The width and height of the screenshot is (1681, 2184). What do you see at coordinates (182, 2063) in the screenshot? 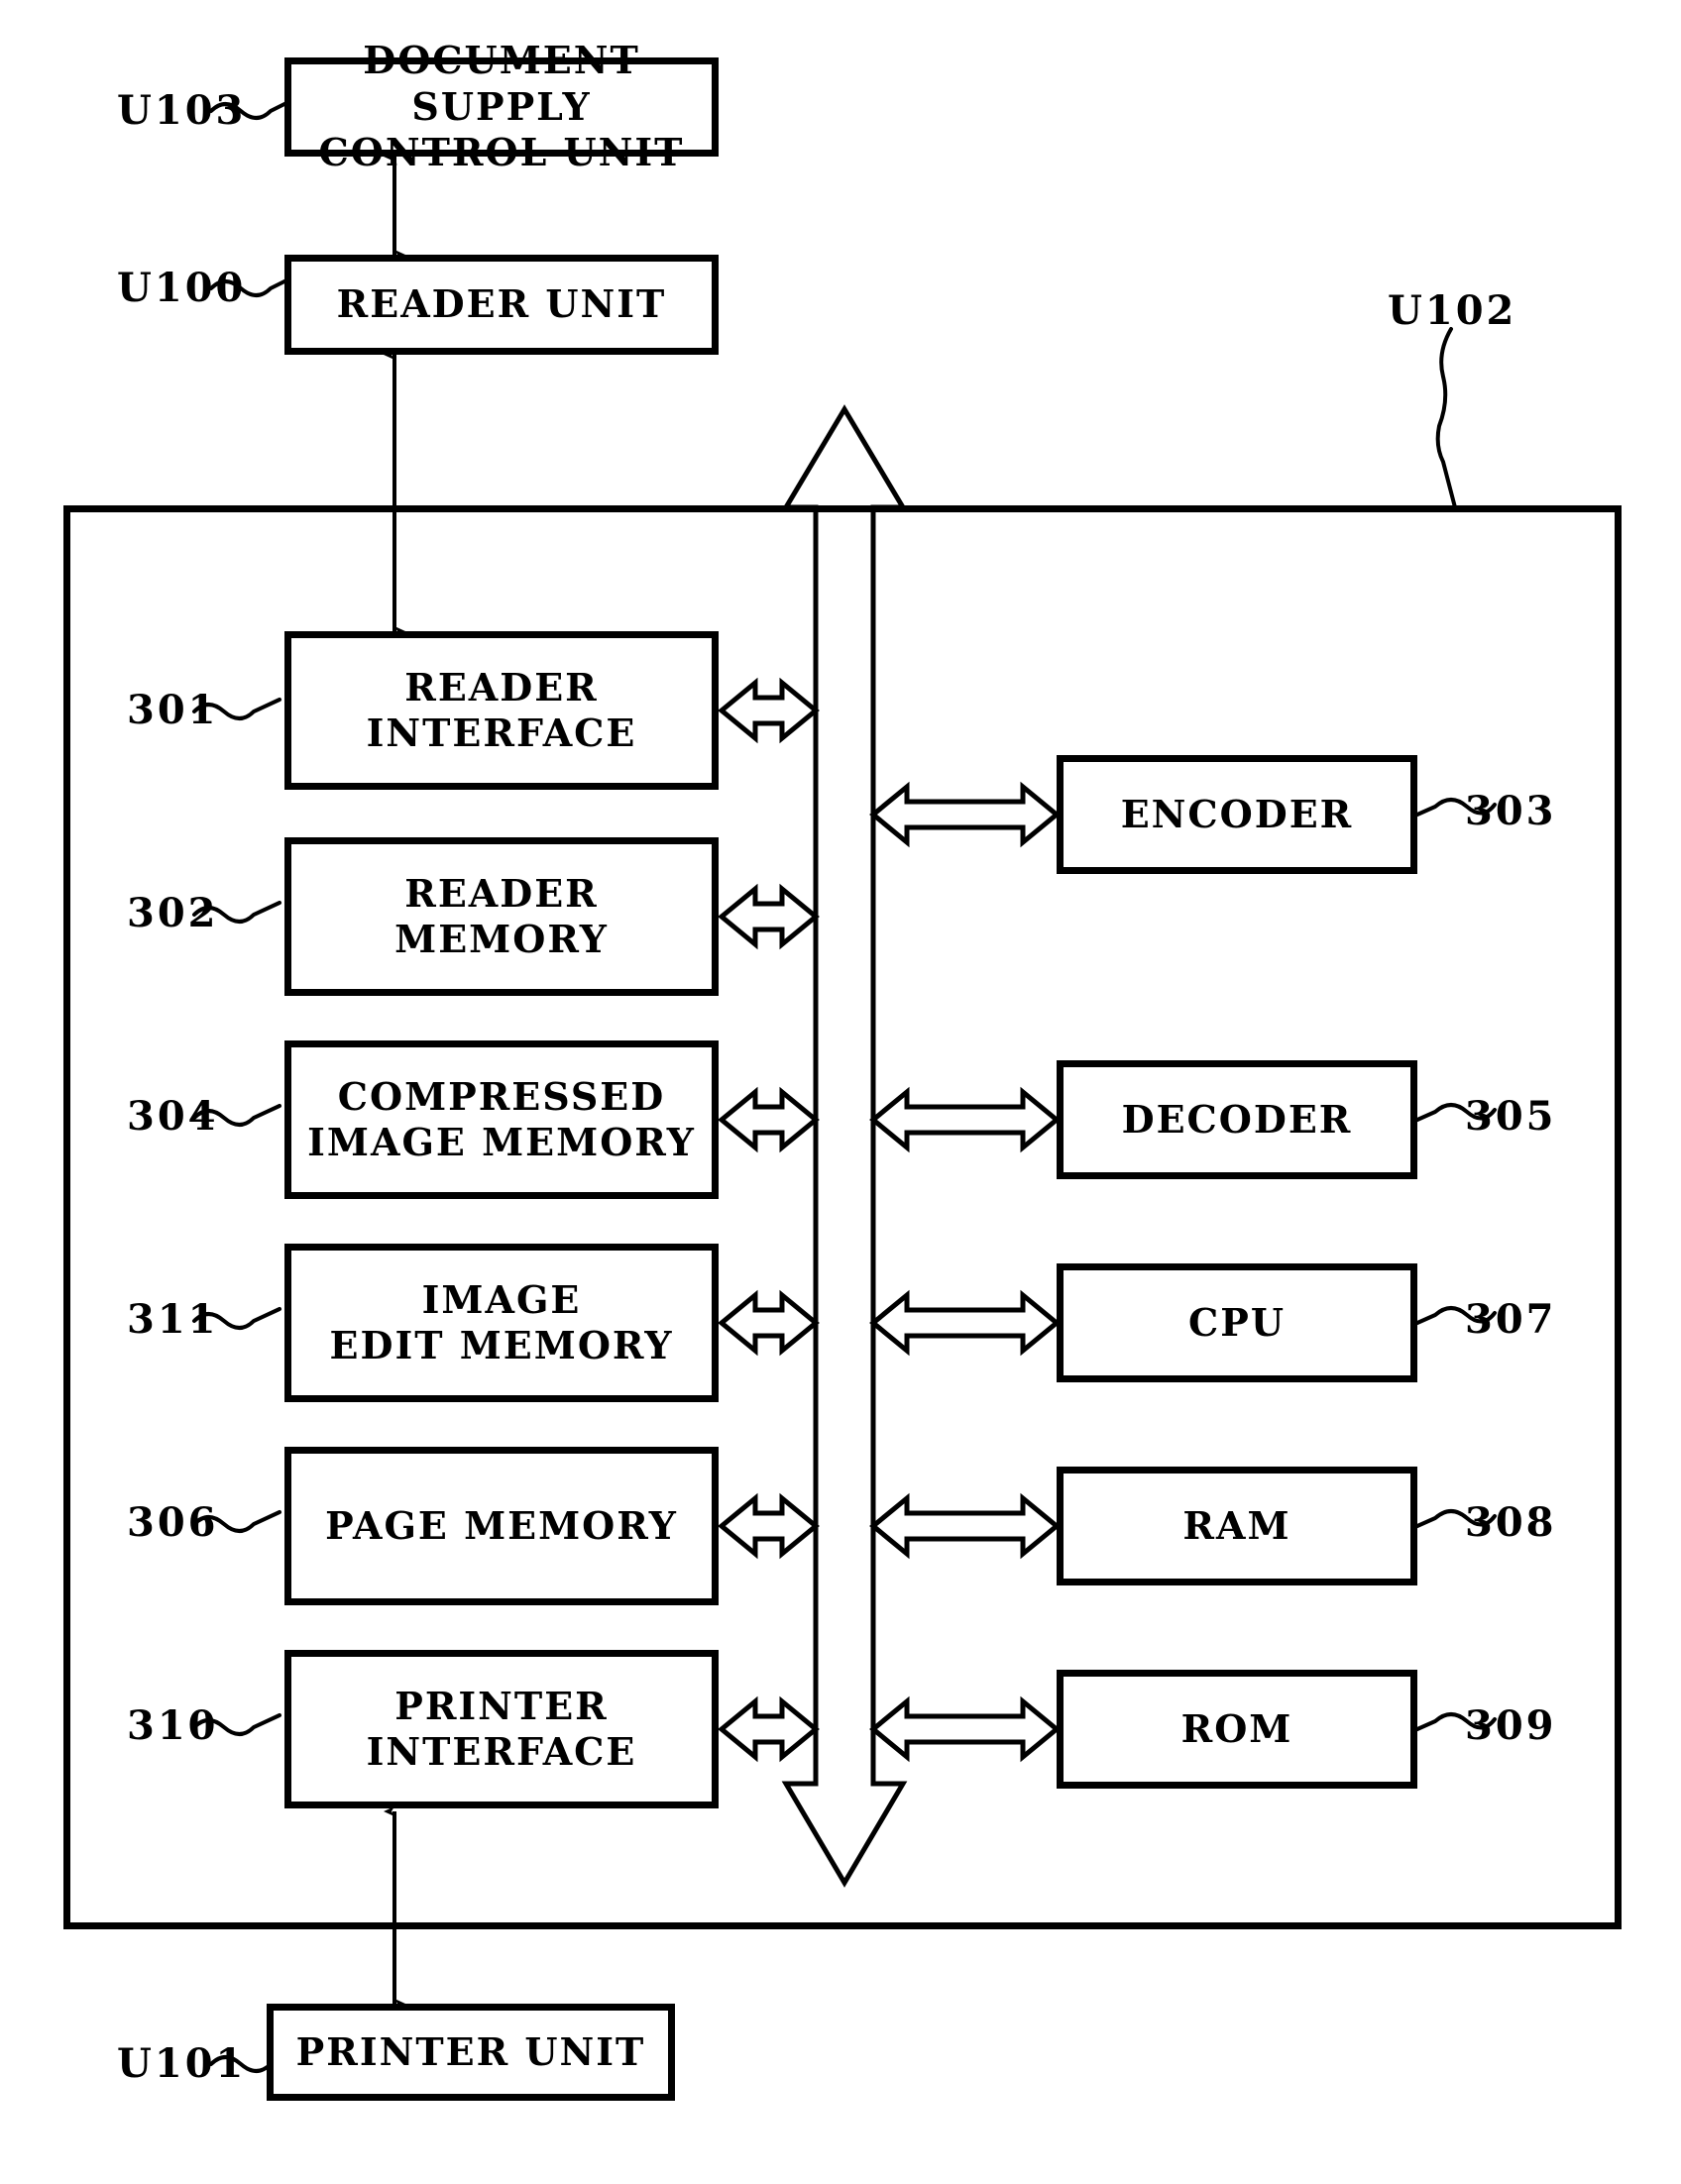
I see `ref-u101: U101` at bounding box center [182, 2063].